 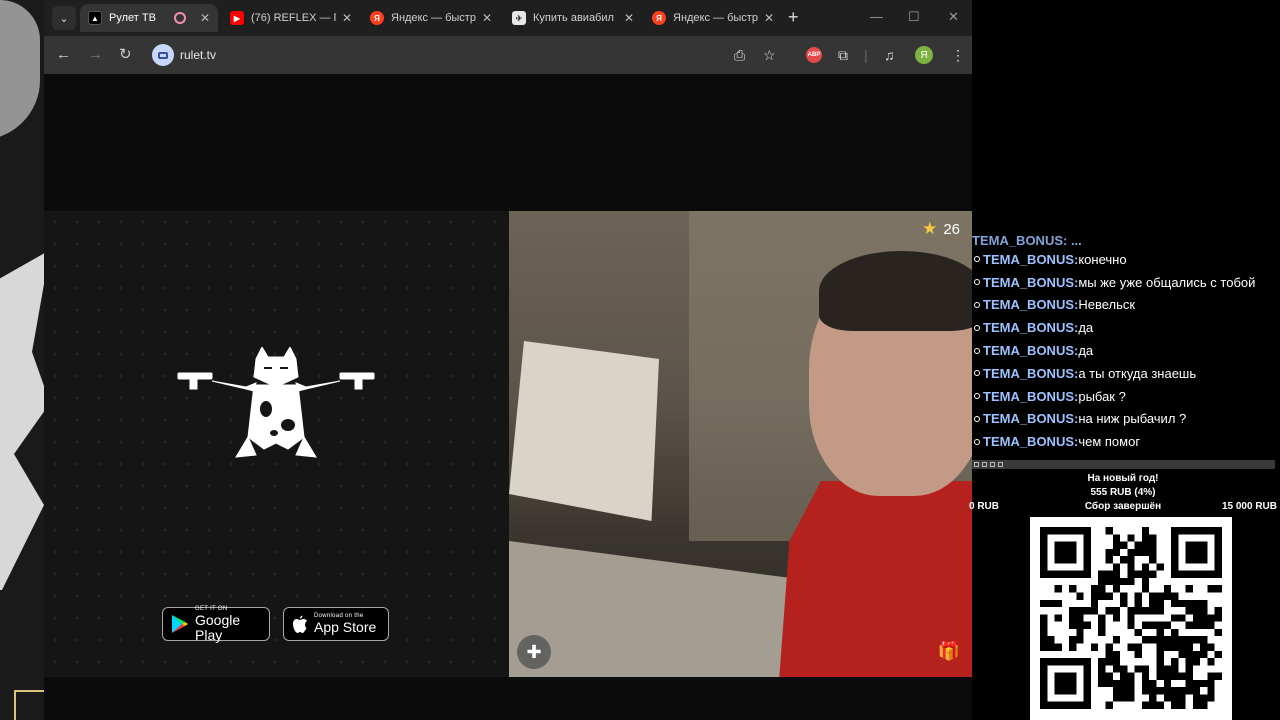 I want to click on star-count-value: 26, so click(x=951, y=229).